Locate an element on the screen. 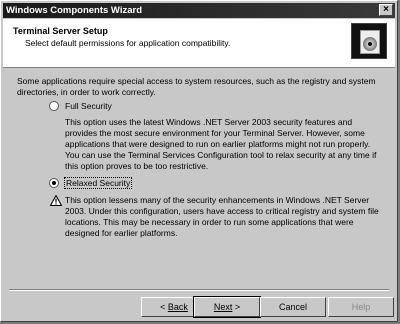 The width and height of the screenshot is (400, 324). cancel-button: Cancel is located at coordinates (293, 307).